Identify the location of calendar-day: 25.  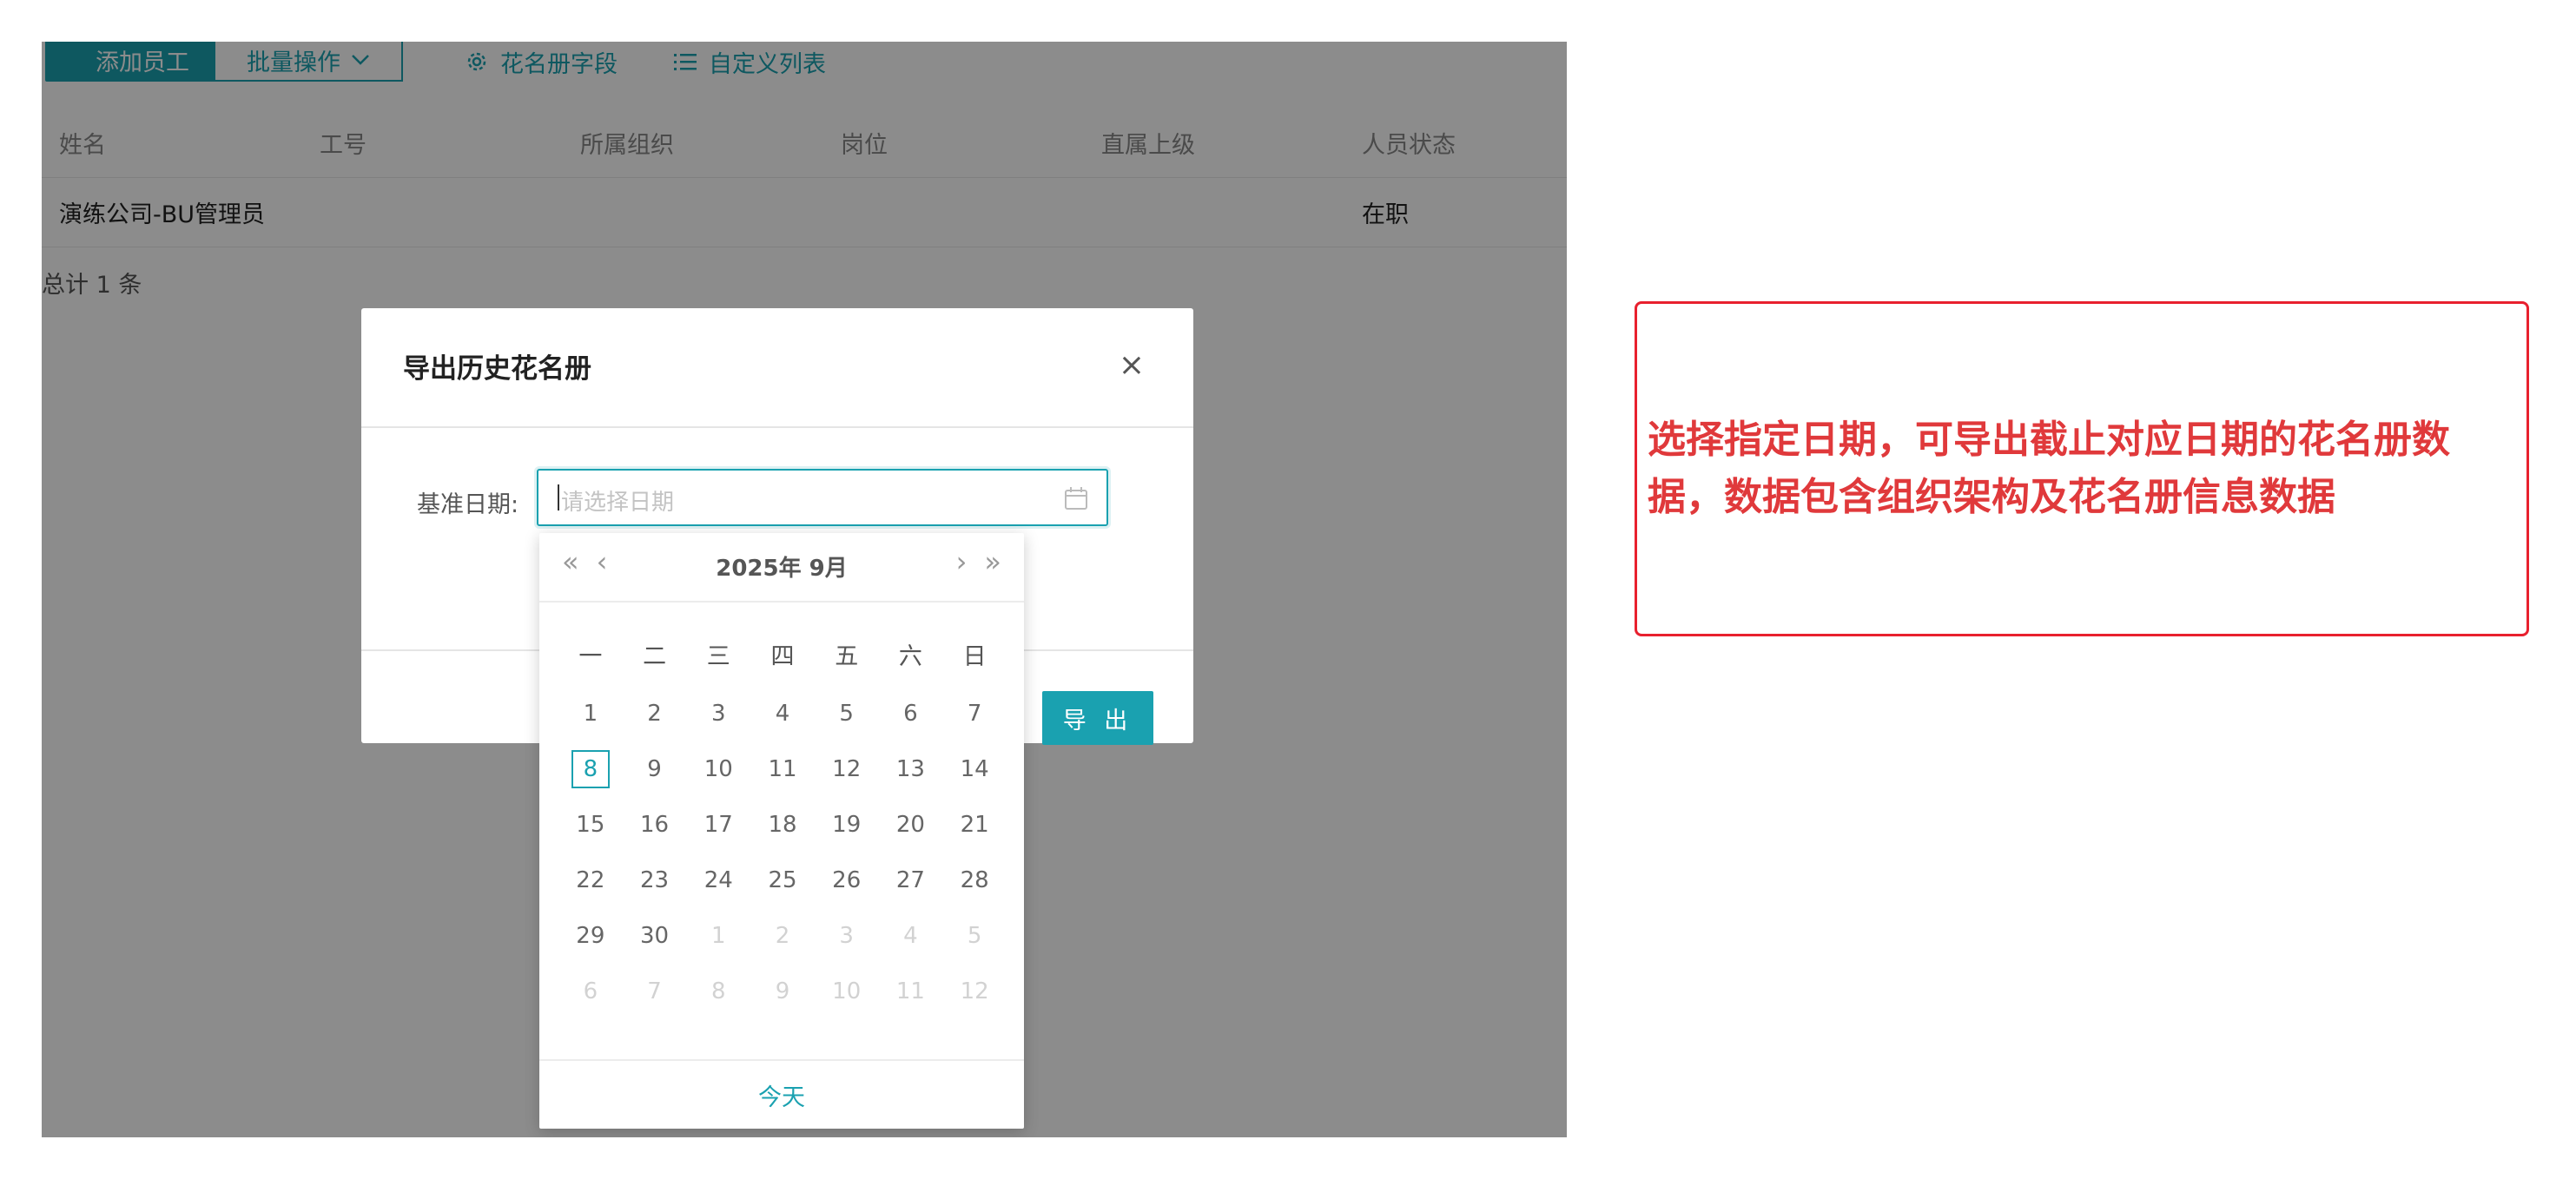
(782, 880).